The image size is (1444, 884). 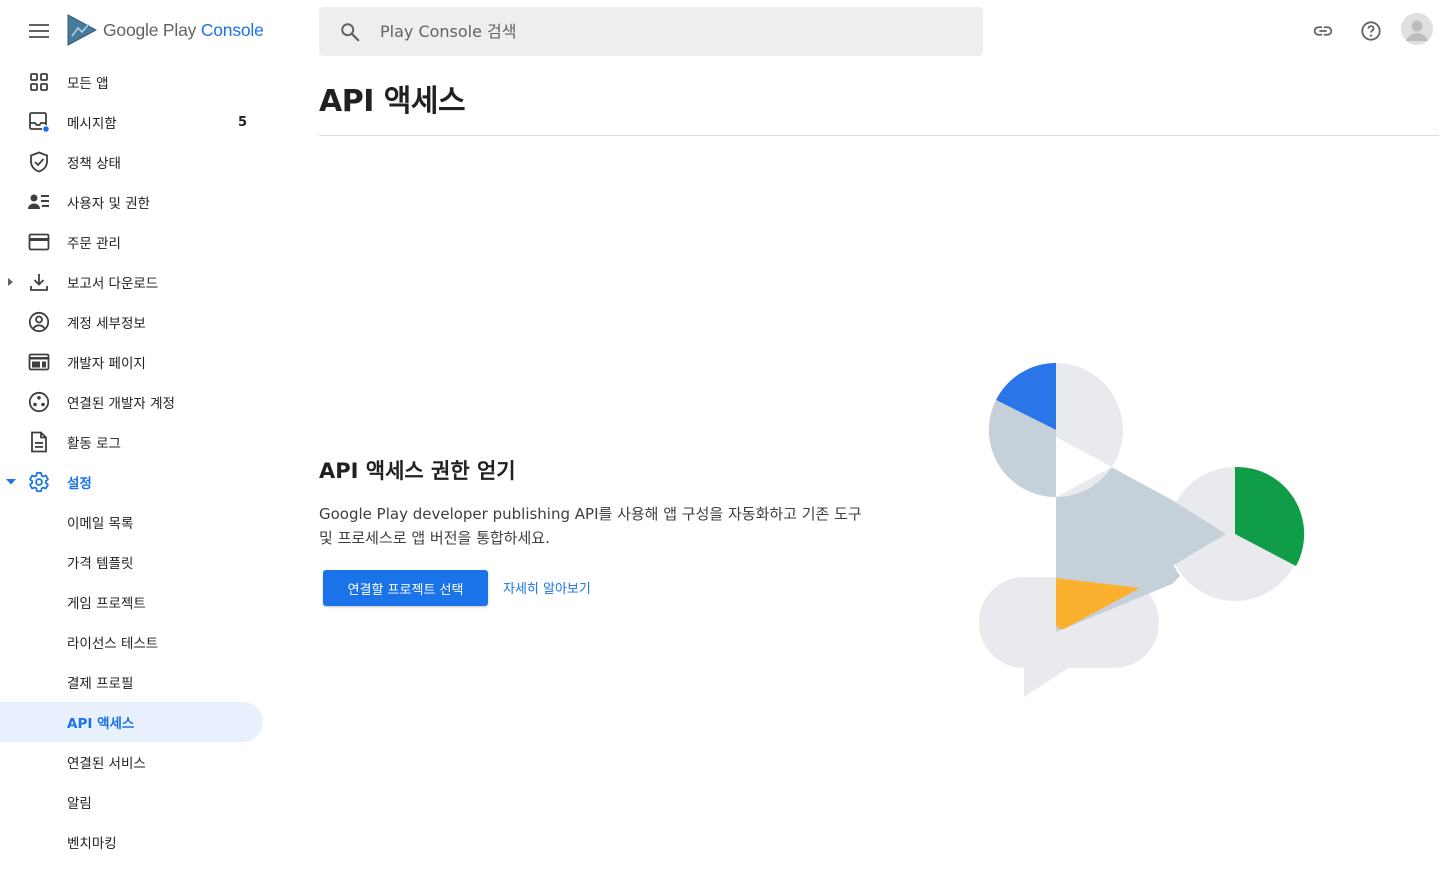 What do you see at coordinates (79, 484) in the screenshot?
I see `sidebar-item-label: 설정` at bounding box center [79, 484].